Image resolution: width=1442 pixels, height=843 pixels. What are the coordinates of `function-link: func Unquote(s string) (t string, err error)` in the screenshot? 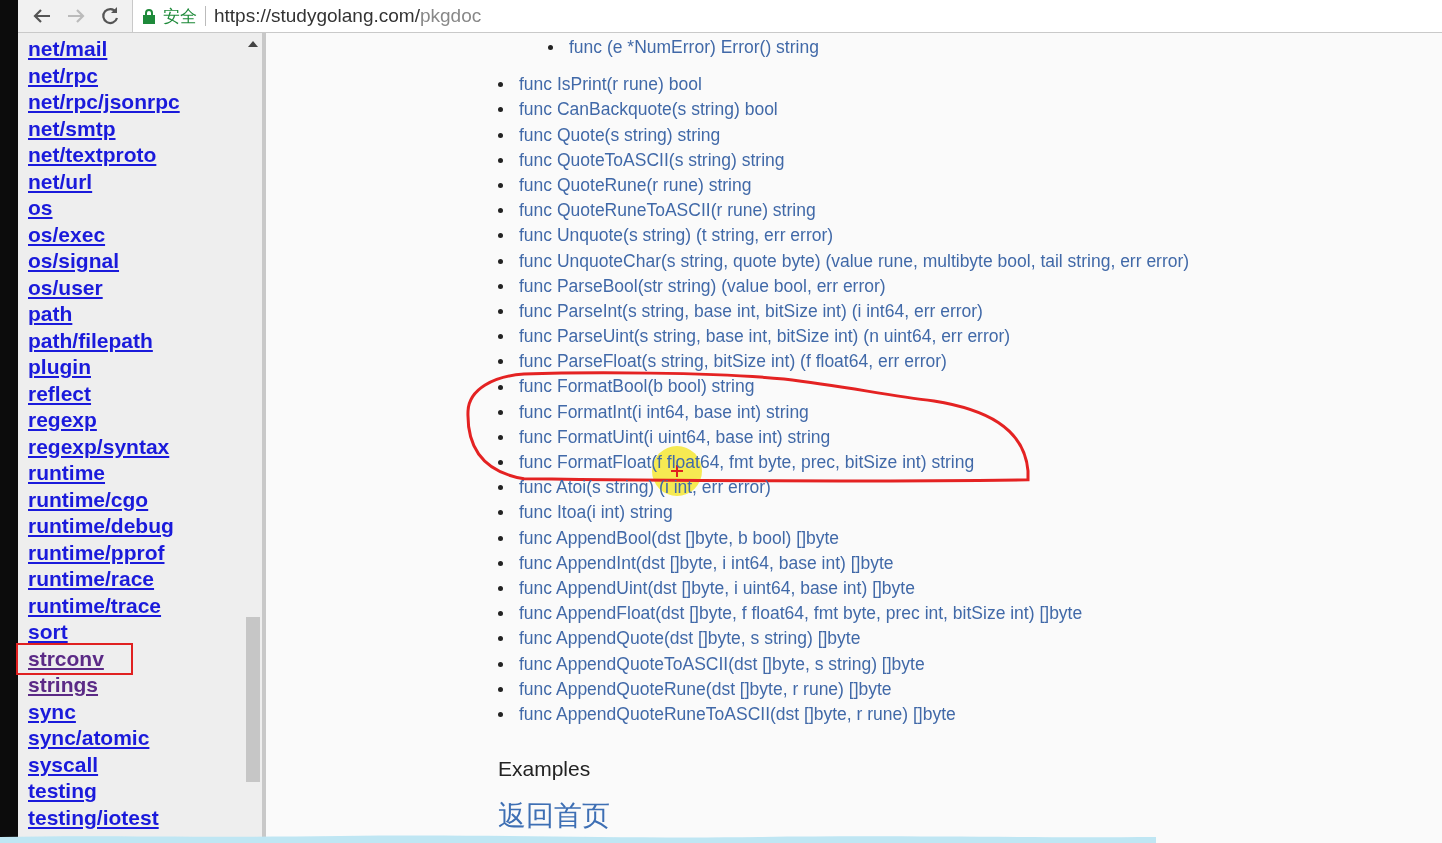 It's located at (676, 236).